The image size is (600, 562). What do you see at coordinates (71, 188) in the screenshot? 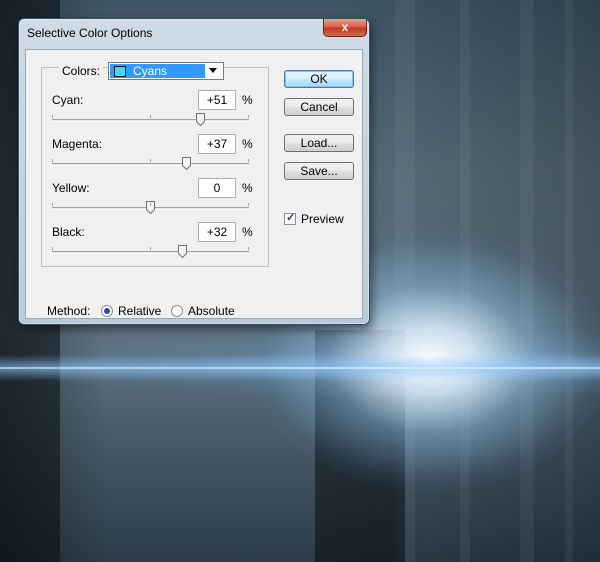
I see `yellow-label: Yellow:` at bounding box center [71, 188].